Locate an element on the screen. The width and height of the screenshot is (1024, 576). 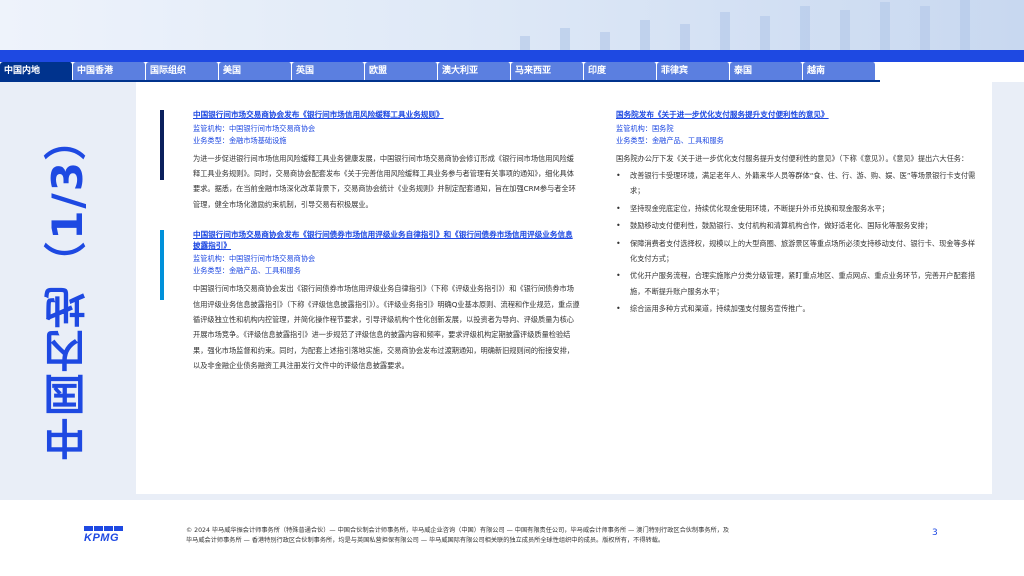
list-item: • 综合运用多种方式和渠道，持续加强支付服务宣传推广。 is located at coordinates (798, 308).